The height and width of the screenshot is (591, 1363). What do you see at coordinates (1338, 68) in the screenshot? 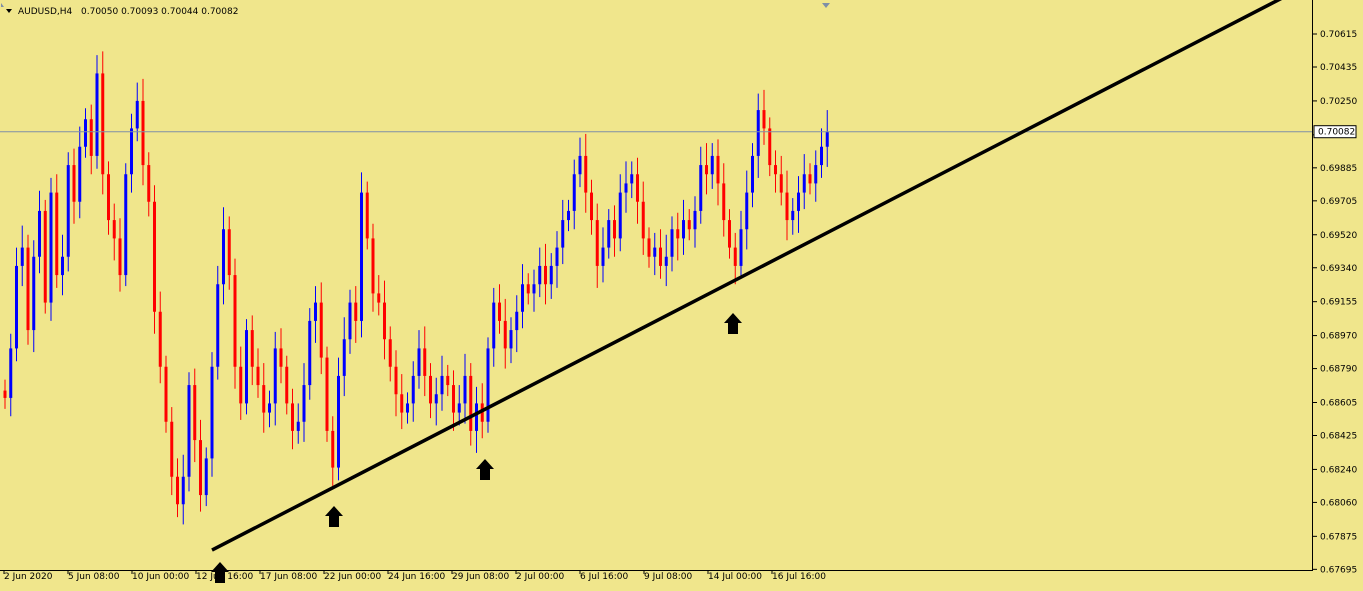
I see `price-tick-label: 0.70435` at bounding box center [1338, 68].